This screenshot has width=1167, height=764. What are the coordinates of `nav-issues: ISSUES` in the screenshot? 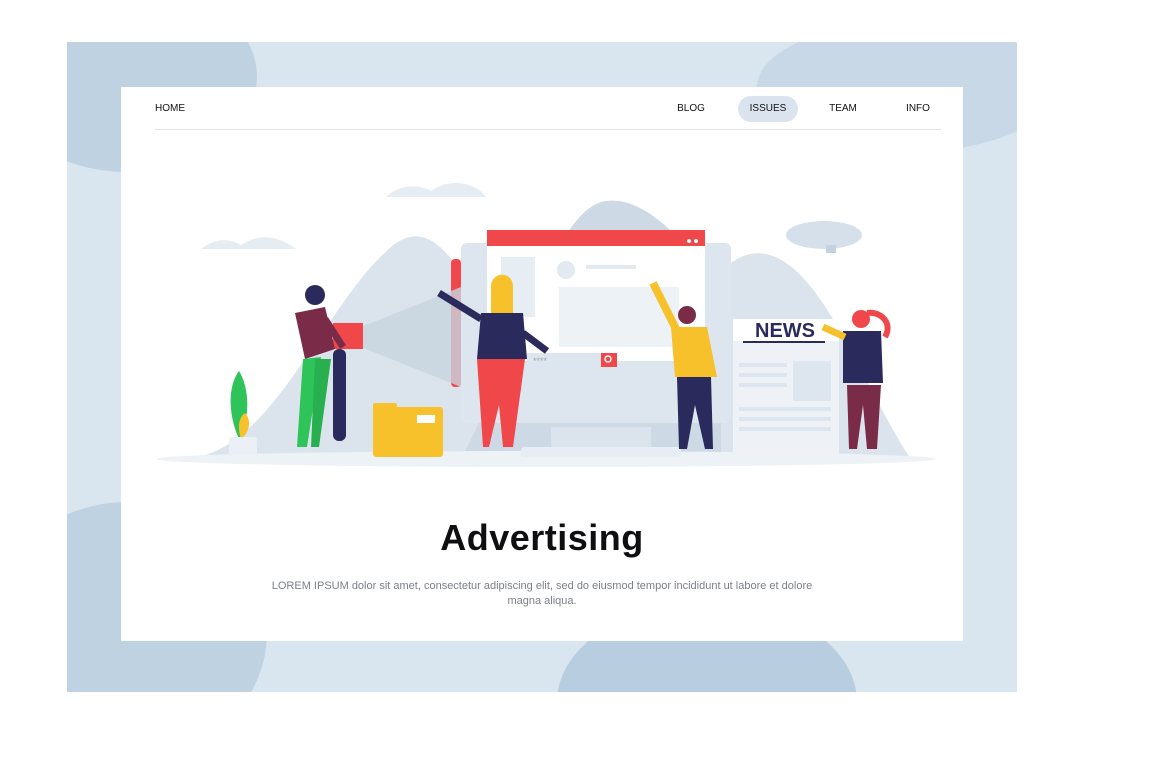 It's located at (768, 109).